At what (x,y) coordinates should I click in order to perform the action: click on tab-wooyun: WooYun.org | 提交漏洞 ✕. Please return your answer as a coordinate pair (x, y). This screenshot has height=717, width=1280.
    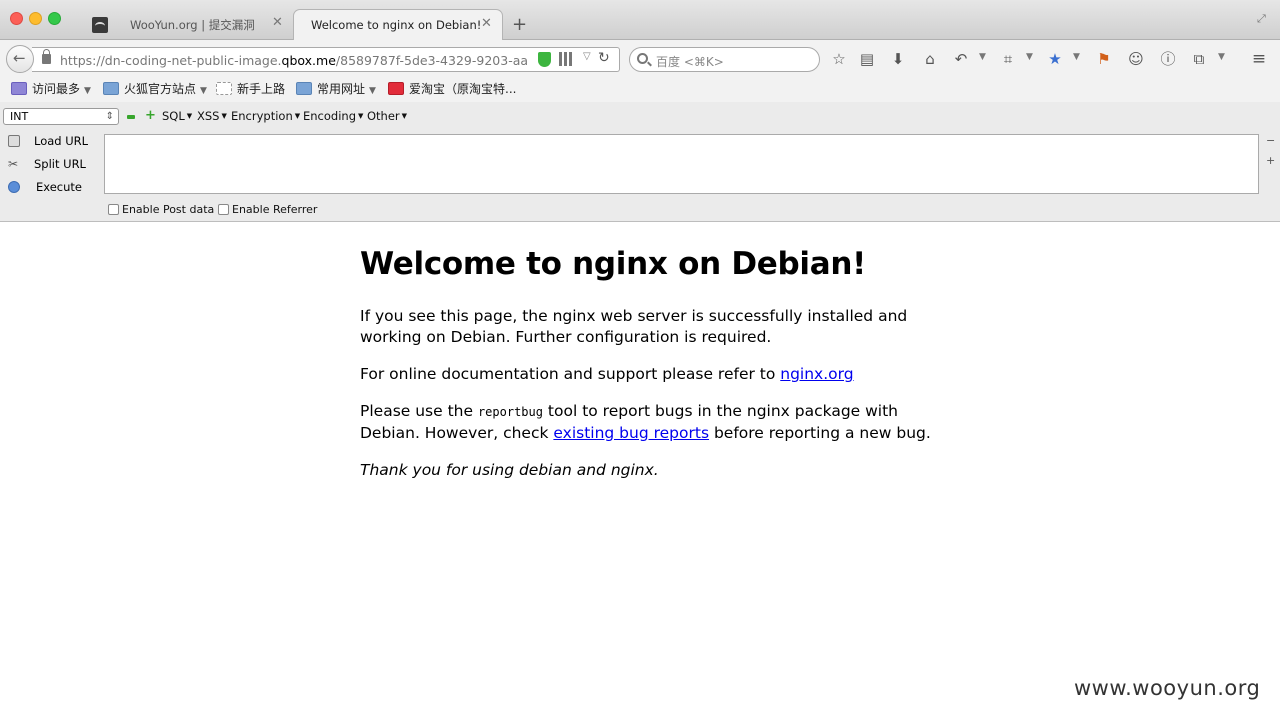
    Looking at the image, I should click on (206, 24).